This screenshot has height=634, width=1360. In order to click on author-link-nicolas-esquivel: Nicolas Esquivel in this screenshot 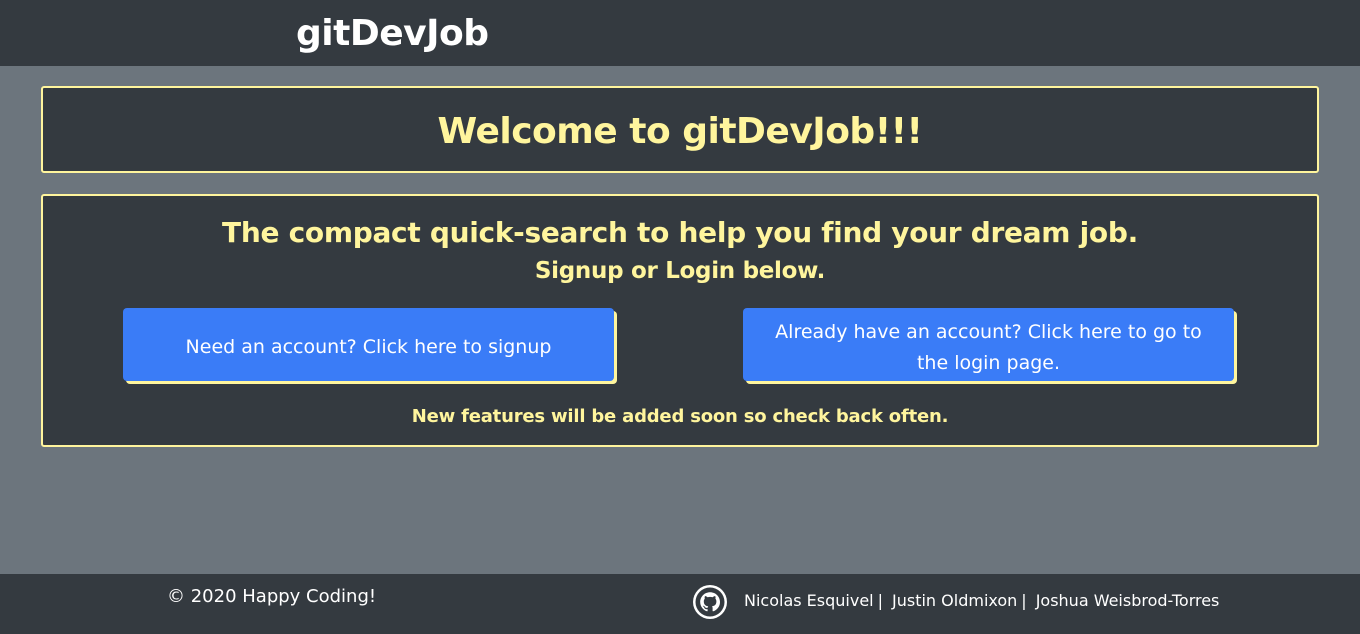, I will do `click(809, 600)`.